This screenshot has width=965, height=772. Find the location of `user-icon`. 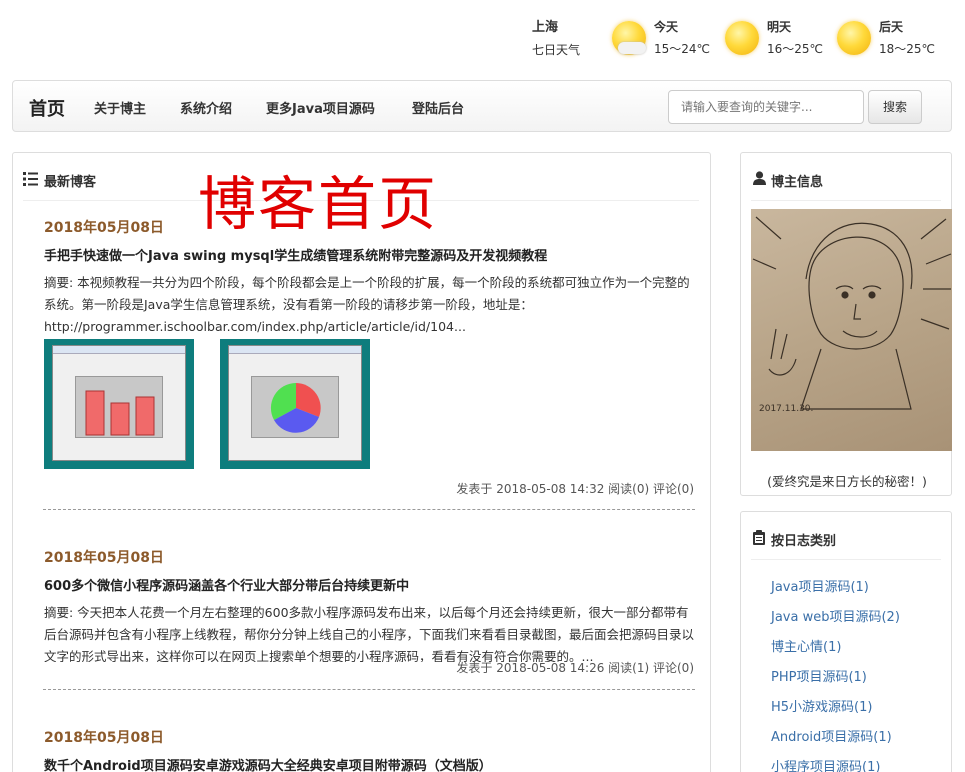

user-icon is located at coordinates (759, 178).